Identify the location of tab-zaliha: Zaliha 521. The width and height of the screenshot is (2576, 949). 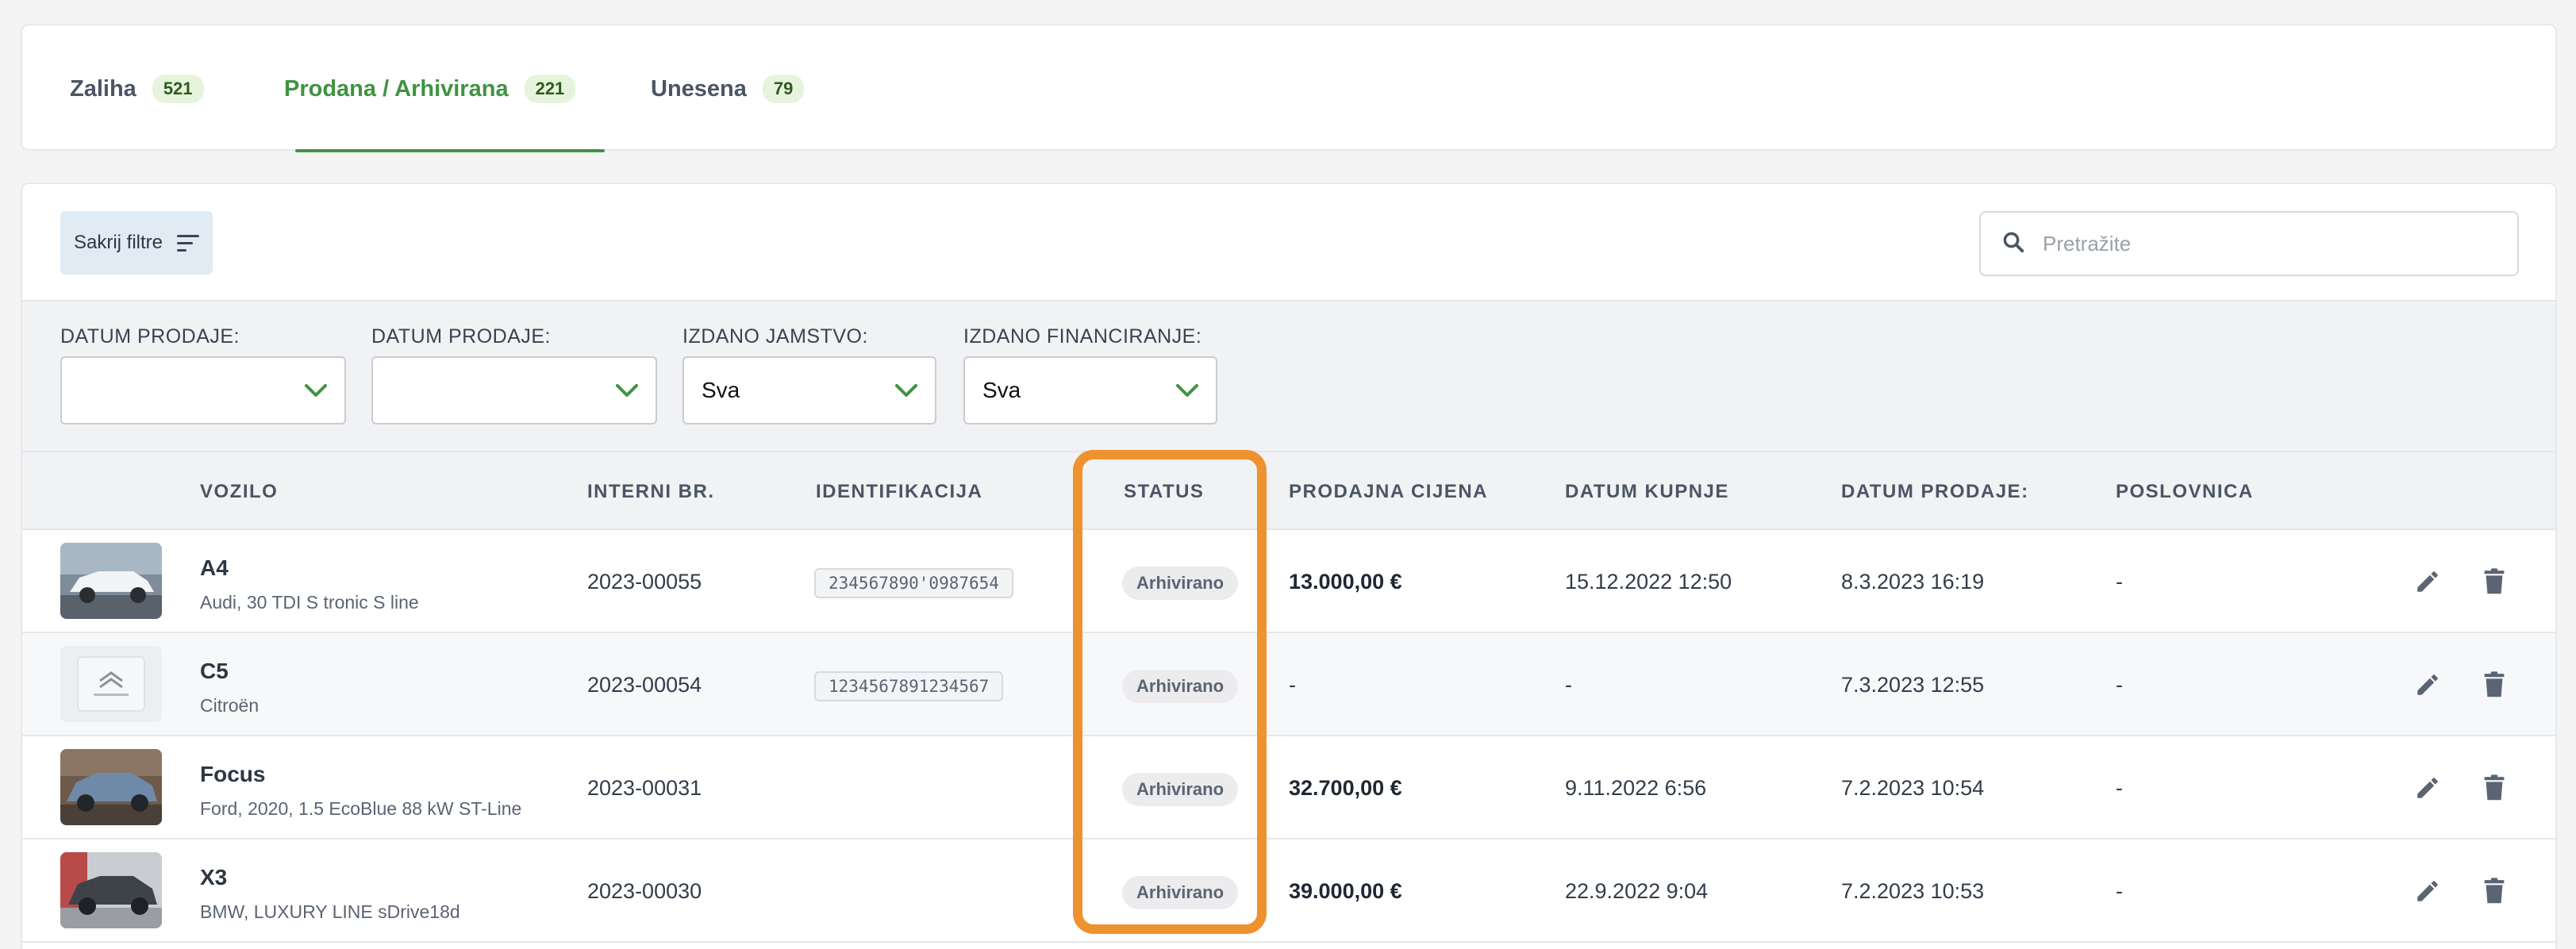
(137, 89).